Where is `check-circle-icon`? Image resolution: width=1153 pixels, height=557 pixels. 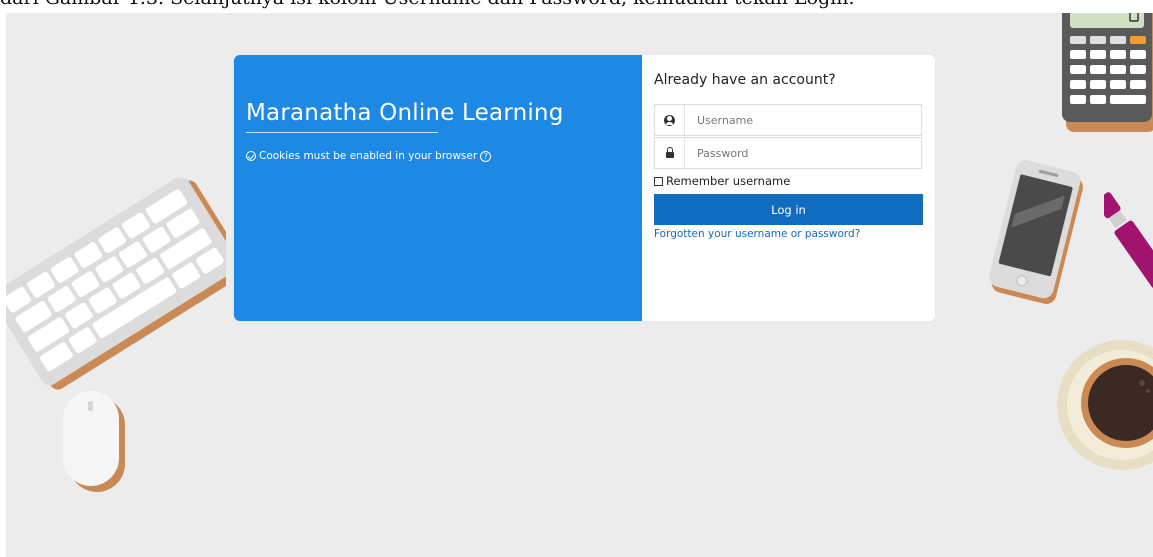 check-circle-icon is located at coordinates (251, 156).